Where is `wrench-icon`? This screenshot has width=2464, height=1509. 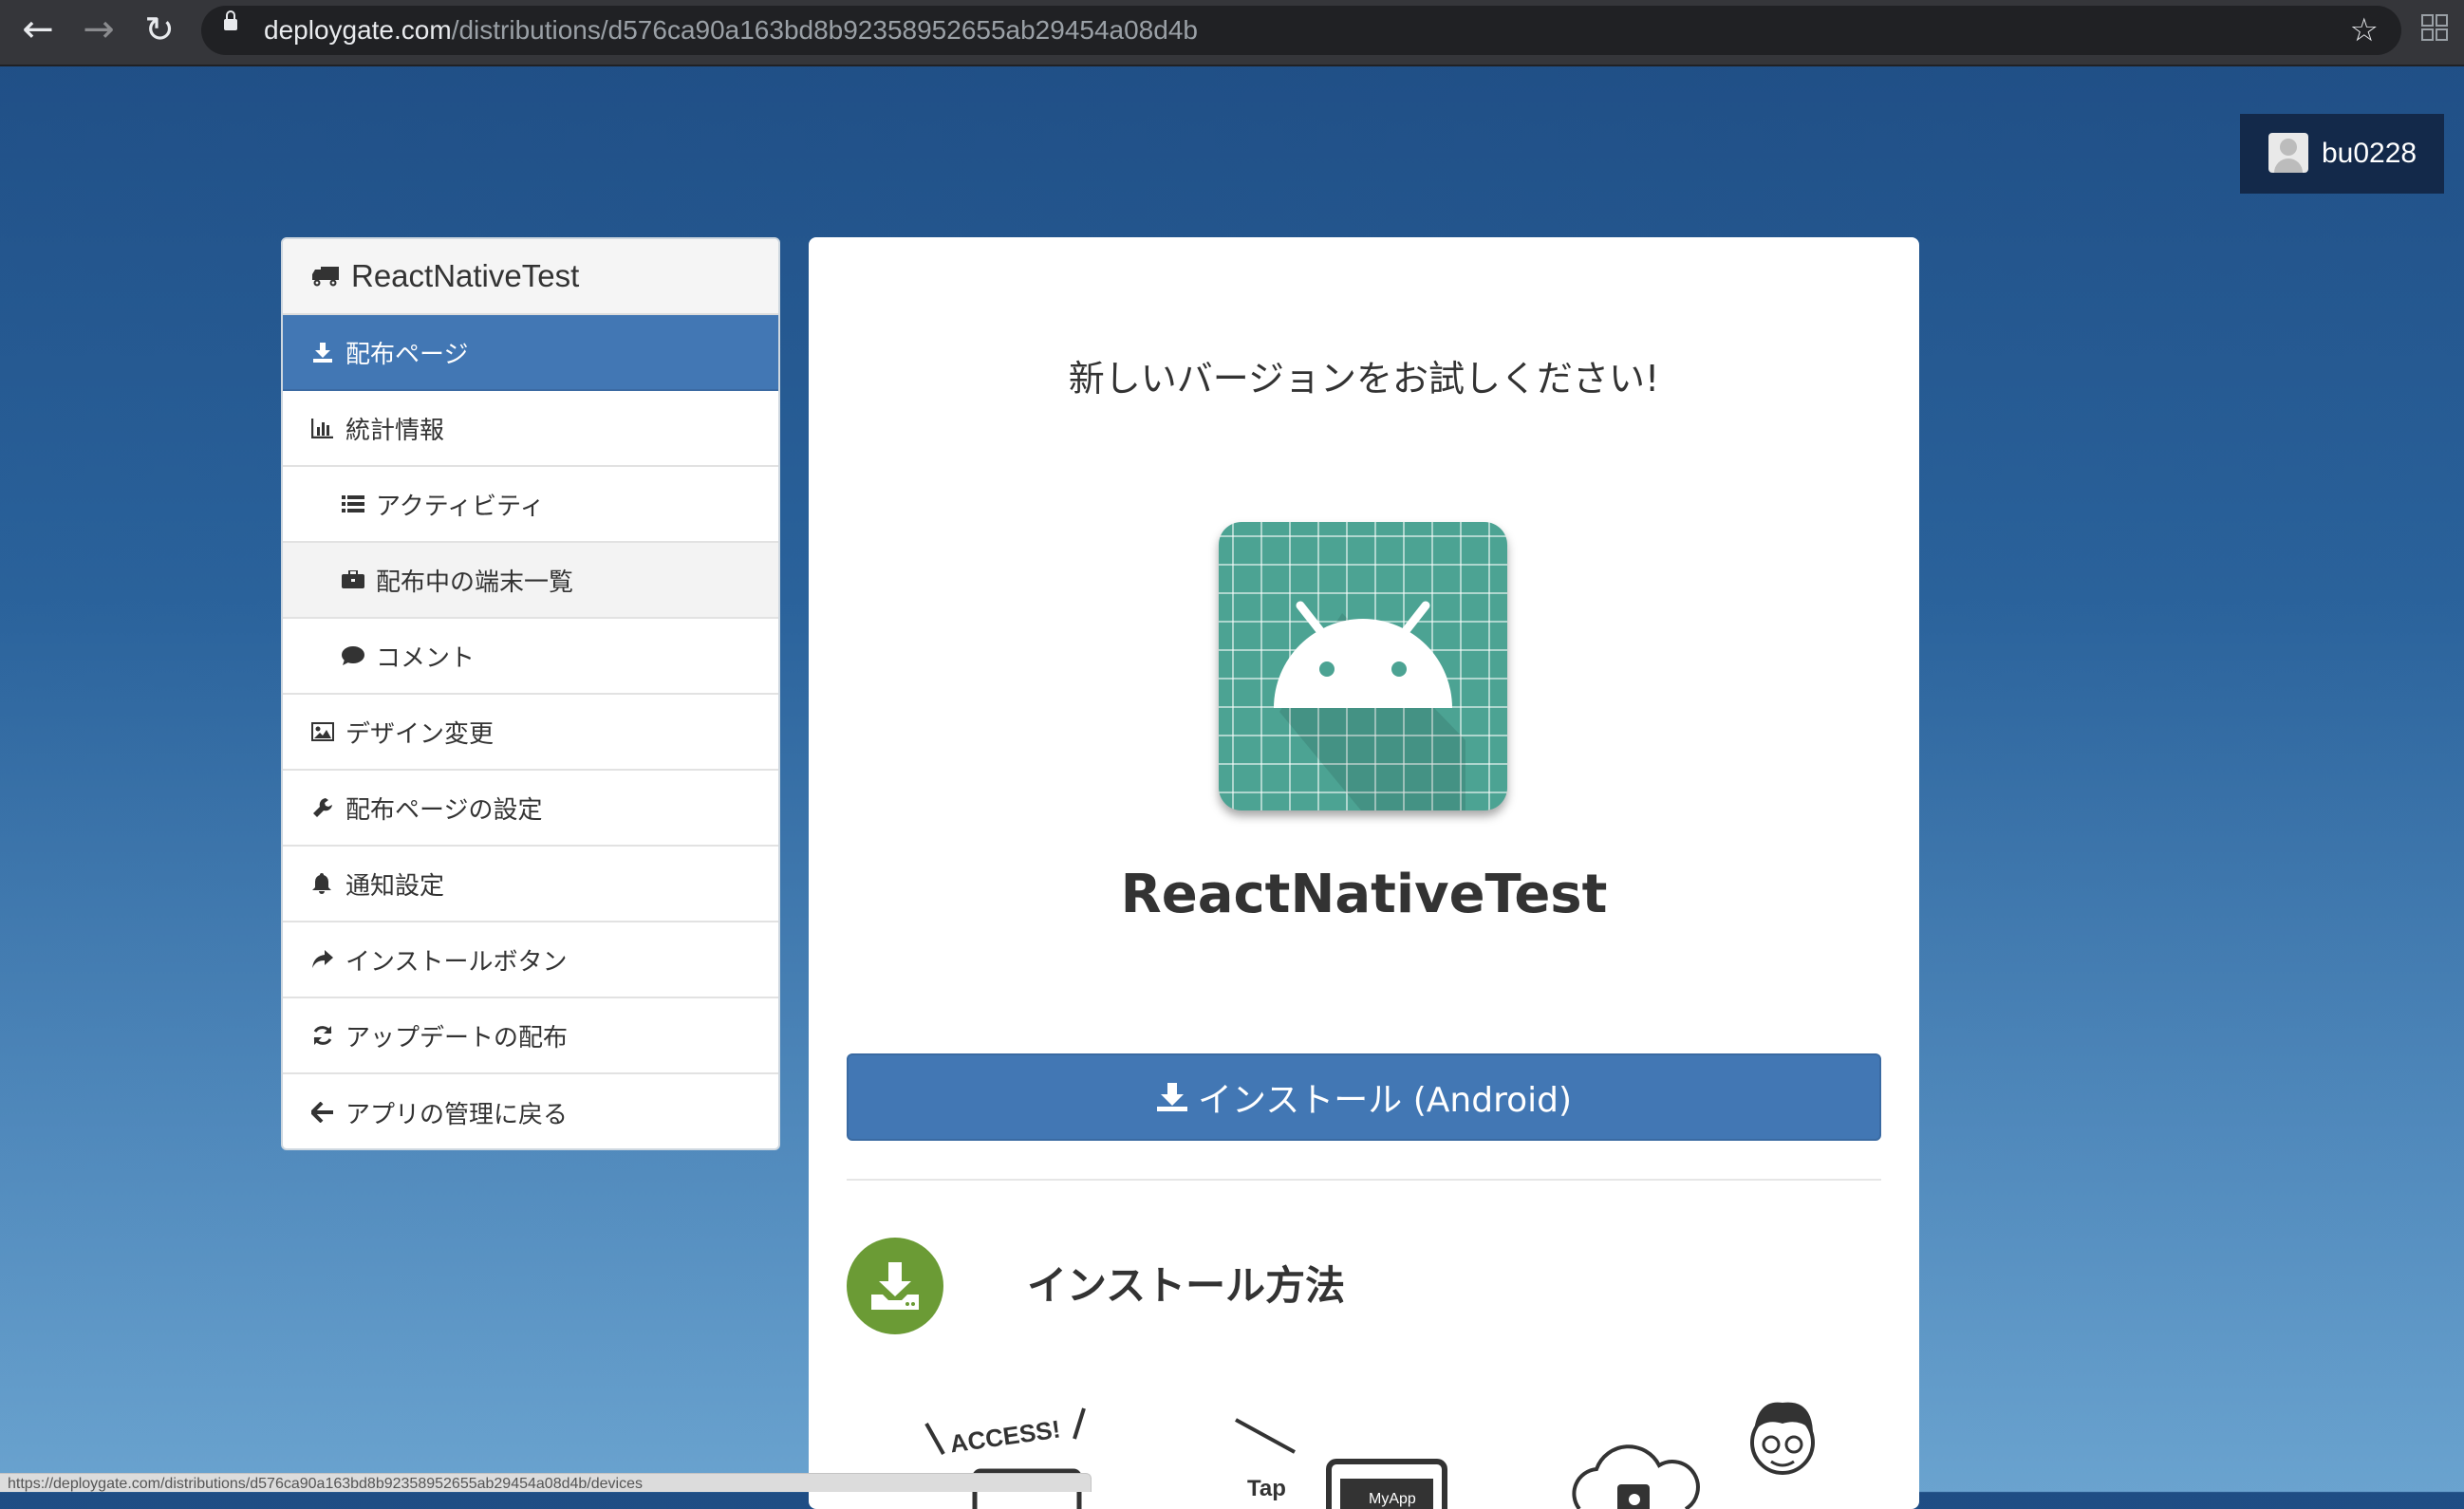 wrench-icon is located at coordinates (324, 807).